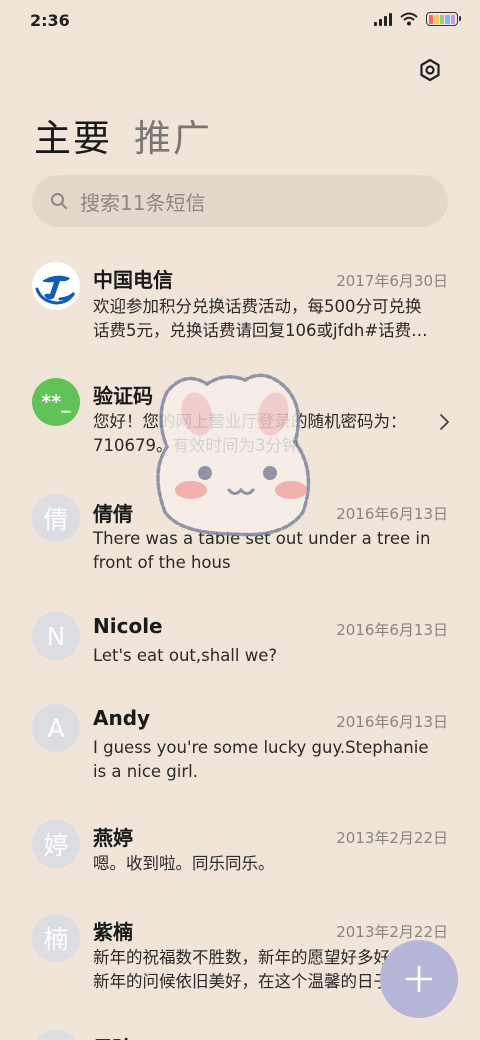 This screenshot has width=480, height=1040. What do you see at coordinates (59, 201) in the screenshot?
I see `search-icon` at bounding box center [59, 201].